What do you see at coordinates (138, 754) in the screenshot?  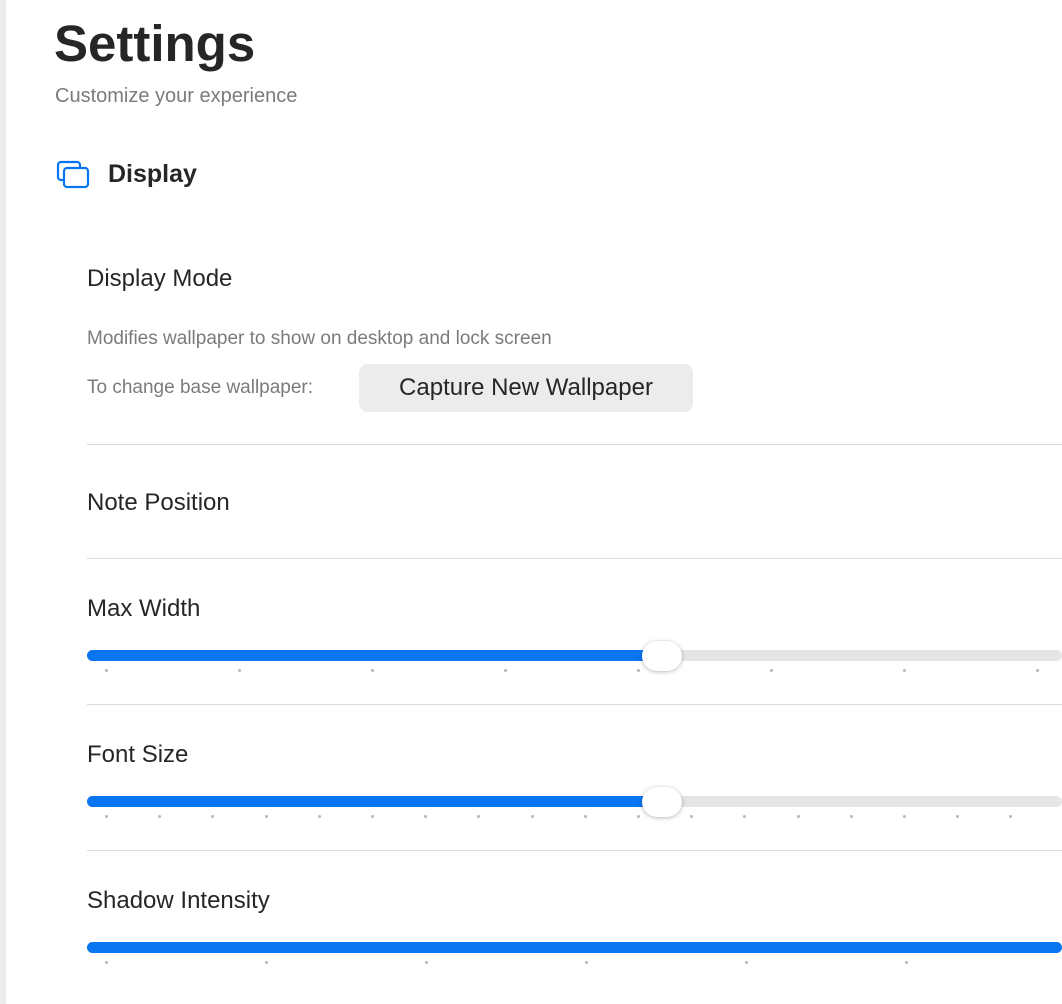 I see `font-size-label: Font Size` at bounding box center [138, 754].